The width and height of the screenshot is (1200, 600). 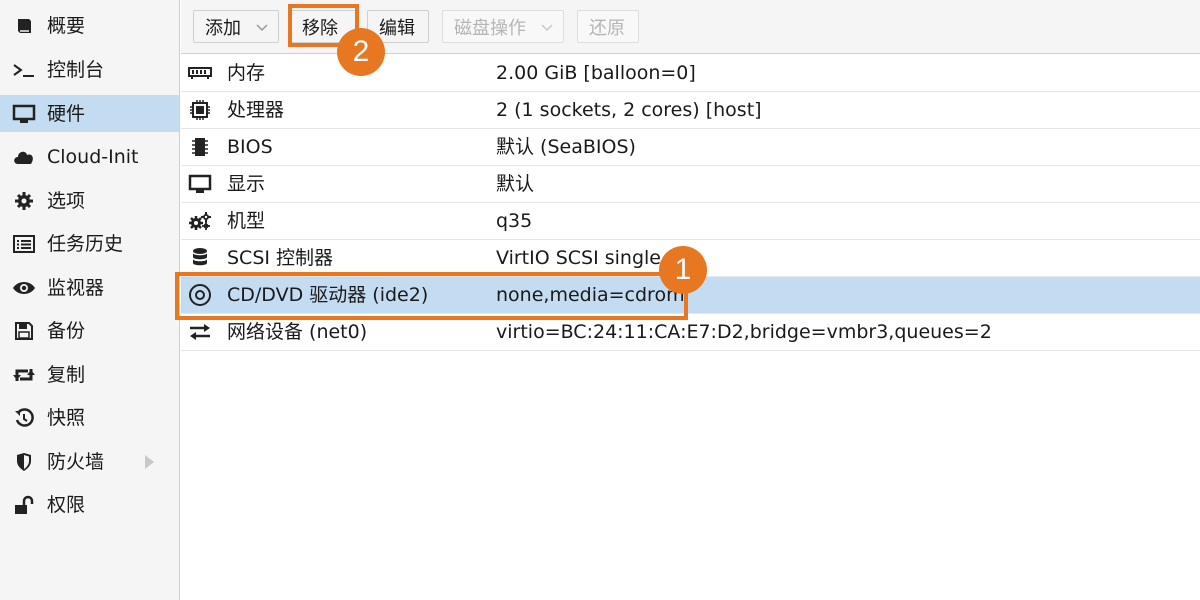 What do you see at coordinates (320, 28) in the screenshot?
I see `remove-button-label: 移除` at bounding box center [320, 28].